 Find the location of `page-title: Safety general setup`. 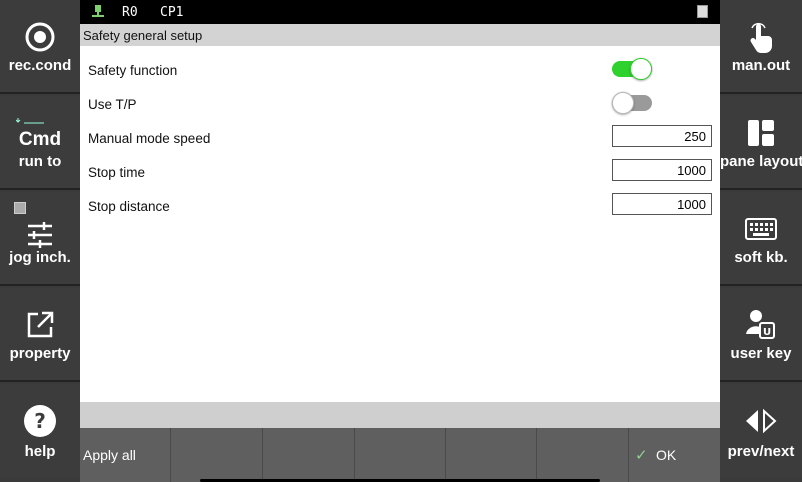

page-title: Safety general setup is located at coordinates (400, 35).